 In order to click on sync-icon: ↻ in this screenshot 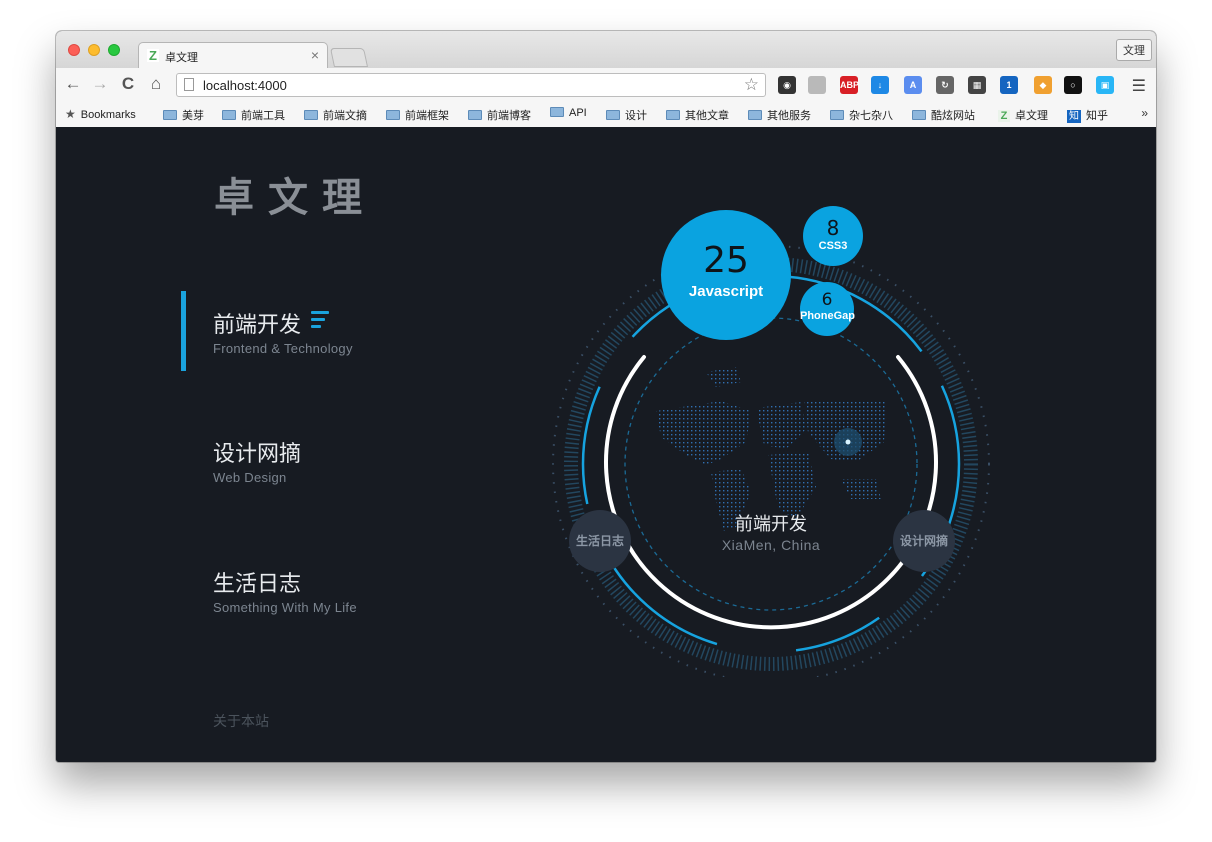, I will do `click(945, 85)`.